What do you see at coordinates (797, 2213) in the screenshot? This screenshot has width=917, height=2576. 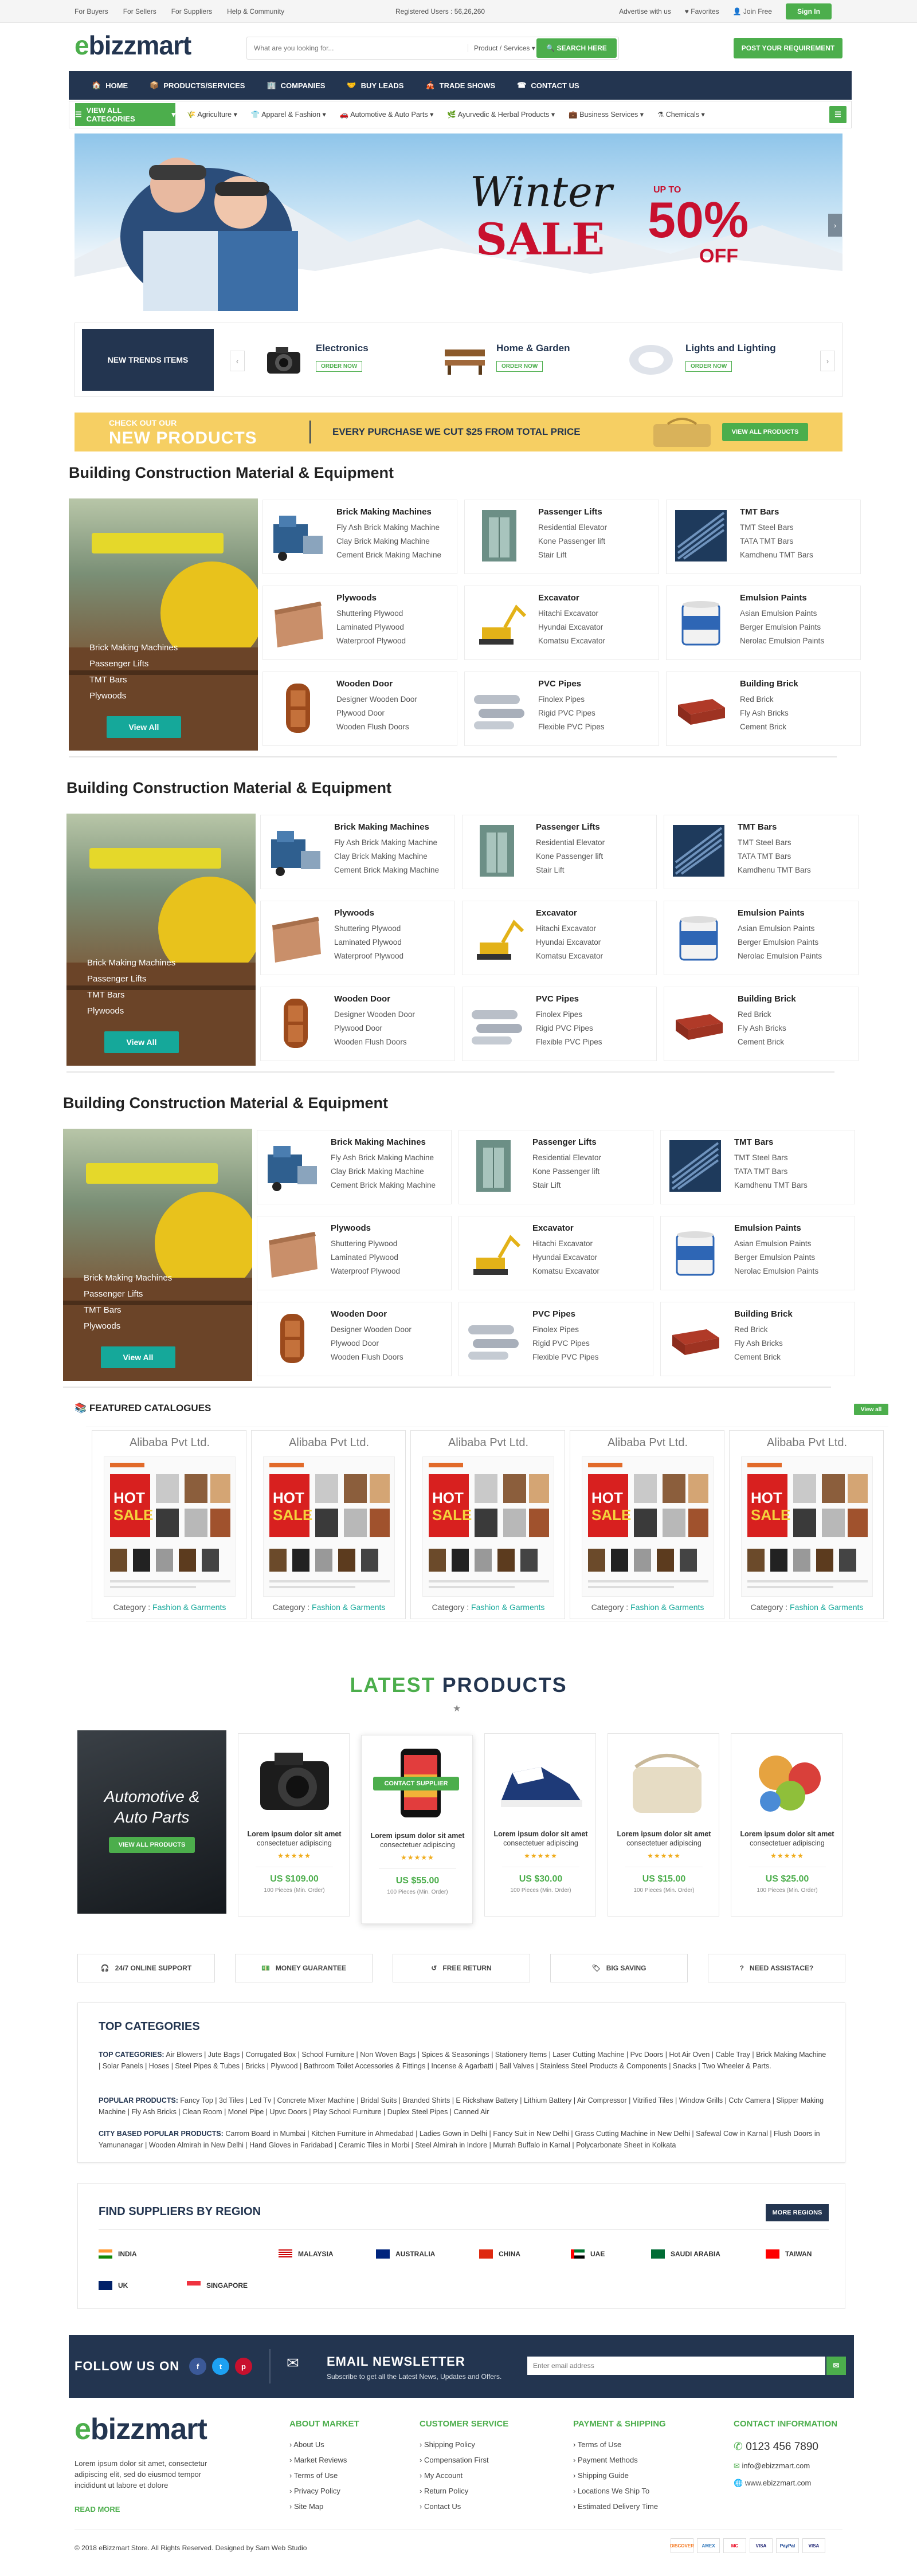 I see `more-regions-button: MORE REGIONS` at bounding box center [797, 2213].